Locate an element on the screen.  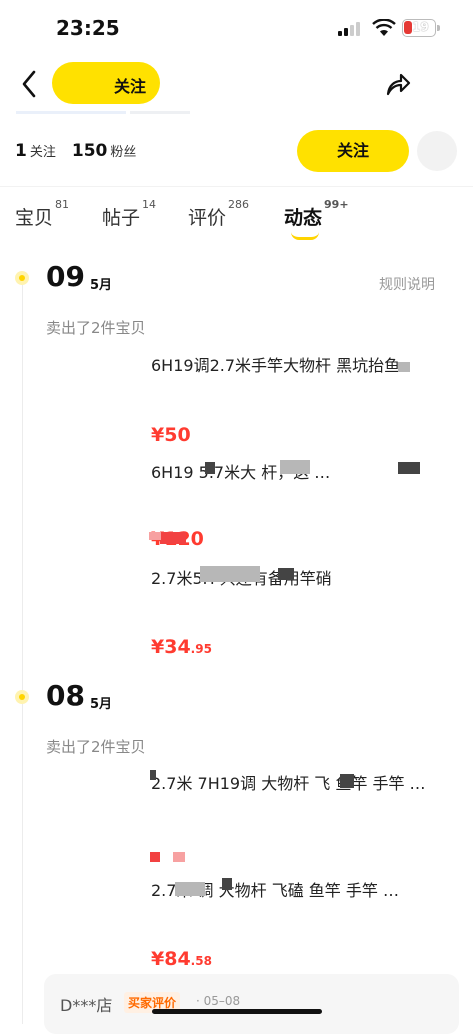
timeline-line is located at coordinates (22, 651).